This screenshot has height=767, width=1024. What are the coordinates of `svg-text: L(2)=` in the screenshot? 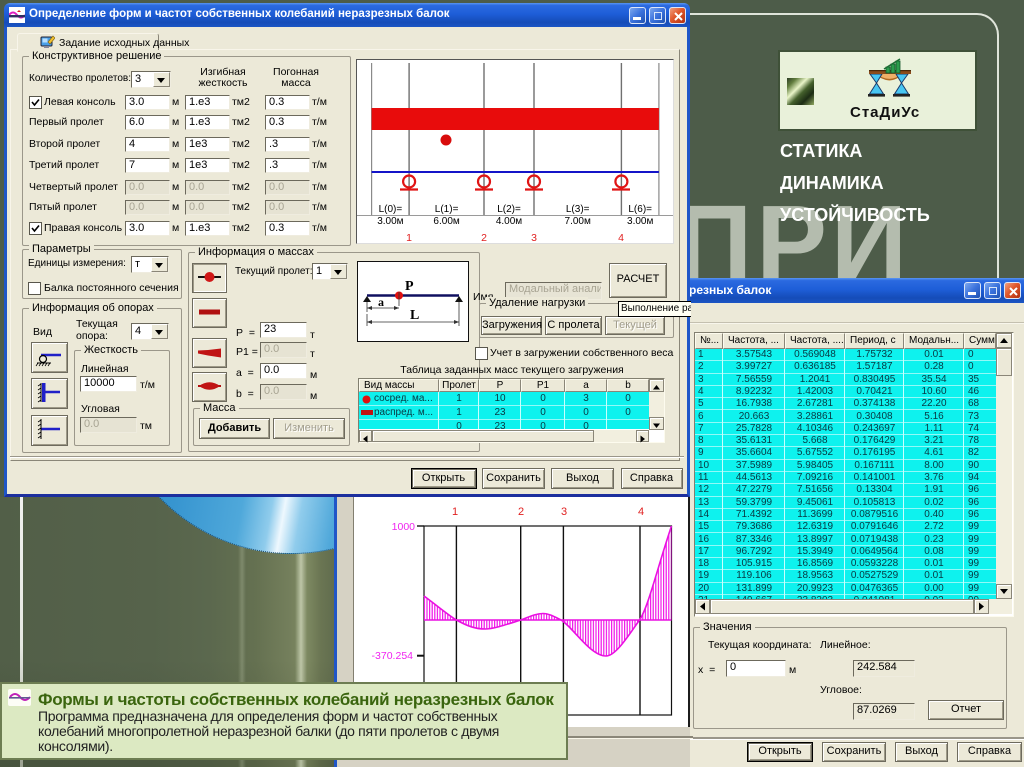 It's located at (509, 209).